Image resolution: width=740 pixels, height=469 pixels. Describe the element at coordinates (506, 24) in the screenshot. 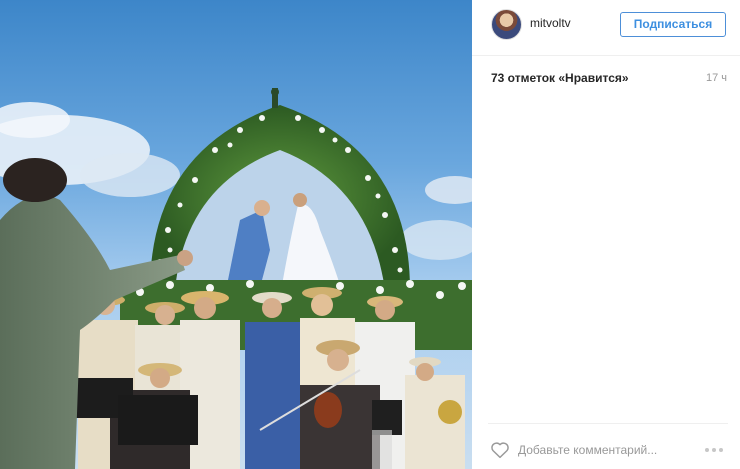

I see `avatar` at that location.